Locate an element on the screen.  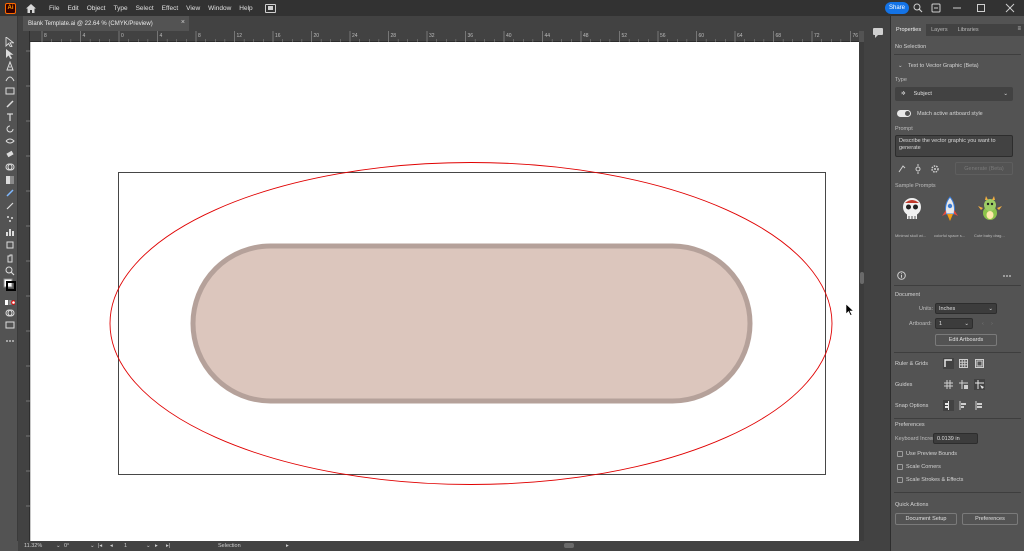
draw-mode-icon is located at coordinates (9, 312).